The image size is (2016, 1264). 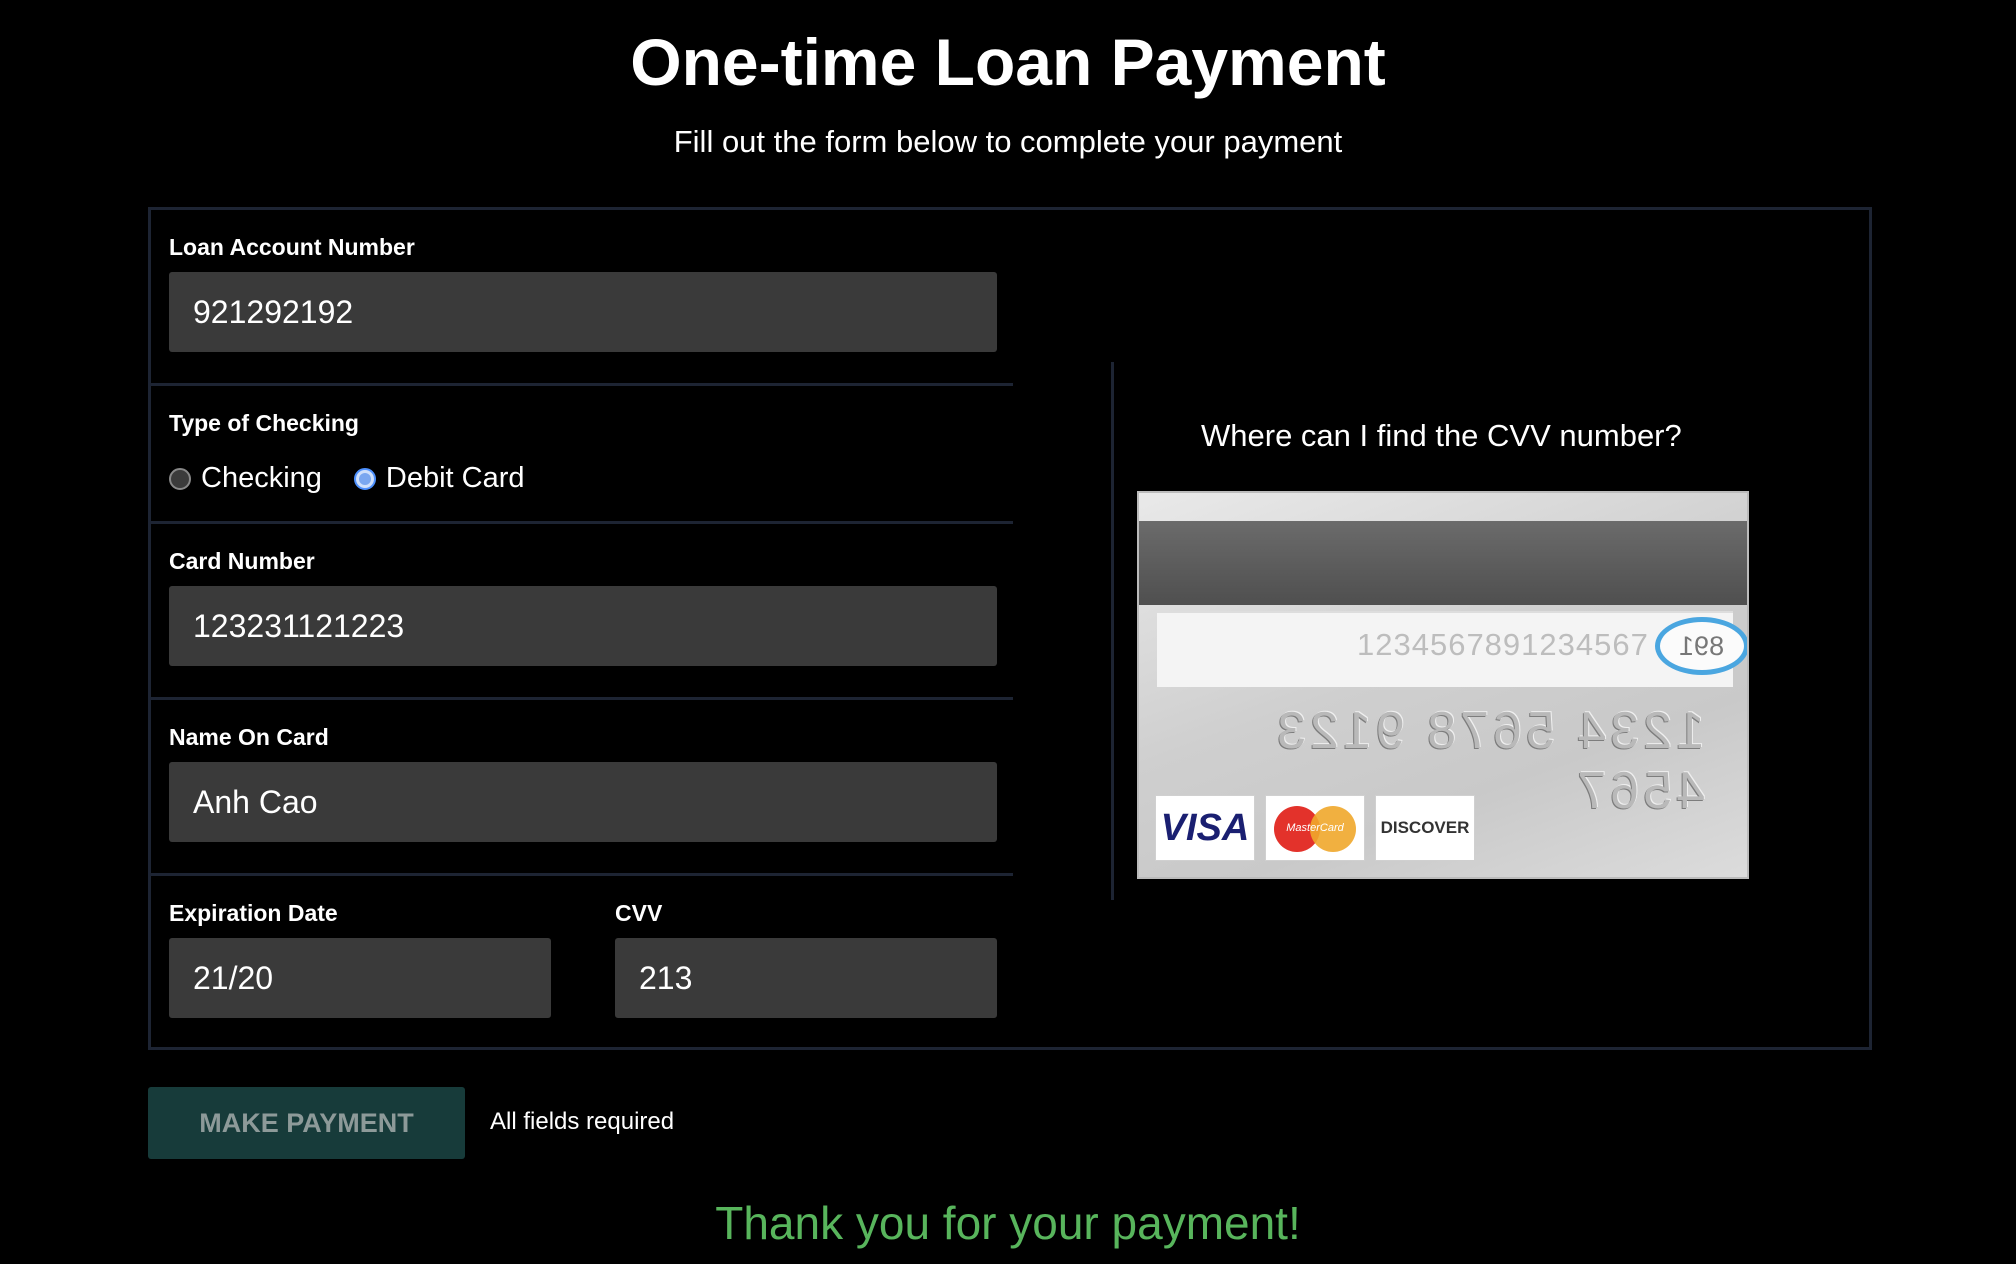 I want to click on mastercard-logo-text: MasterCard, so click(x=1315, y=828).